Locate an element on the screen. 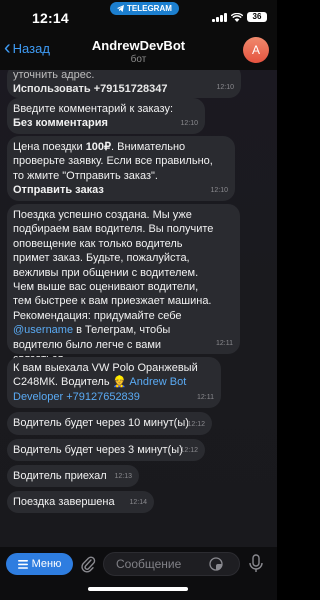 Image resolution: width=320 pixels, height=600 pixels. battery-icon: 36 is located at coordinates (257, 17).